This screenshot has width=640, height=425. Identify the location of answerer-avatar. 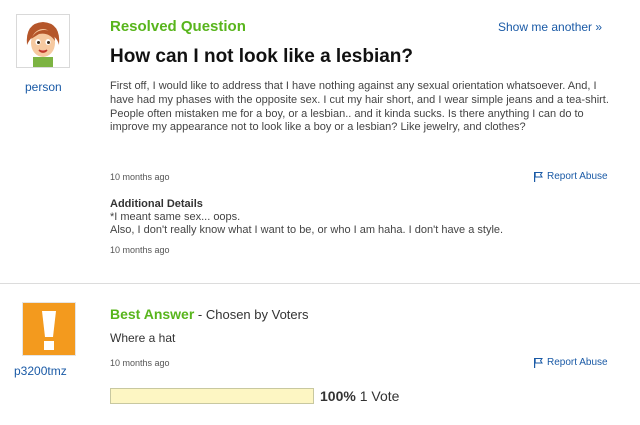
(49, 329).